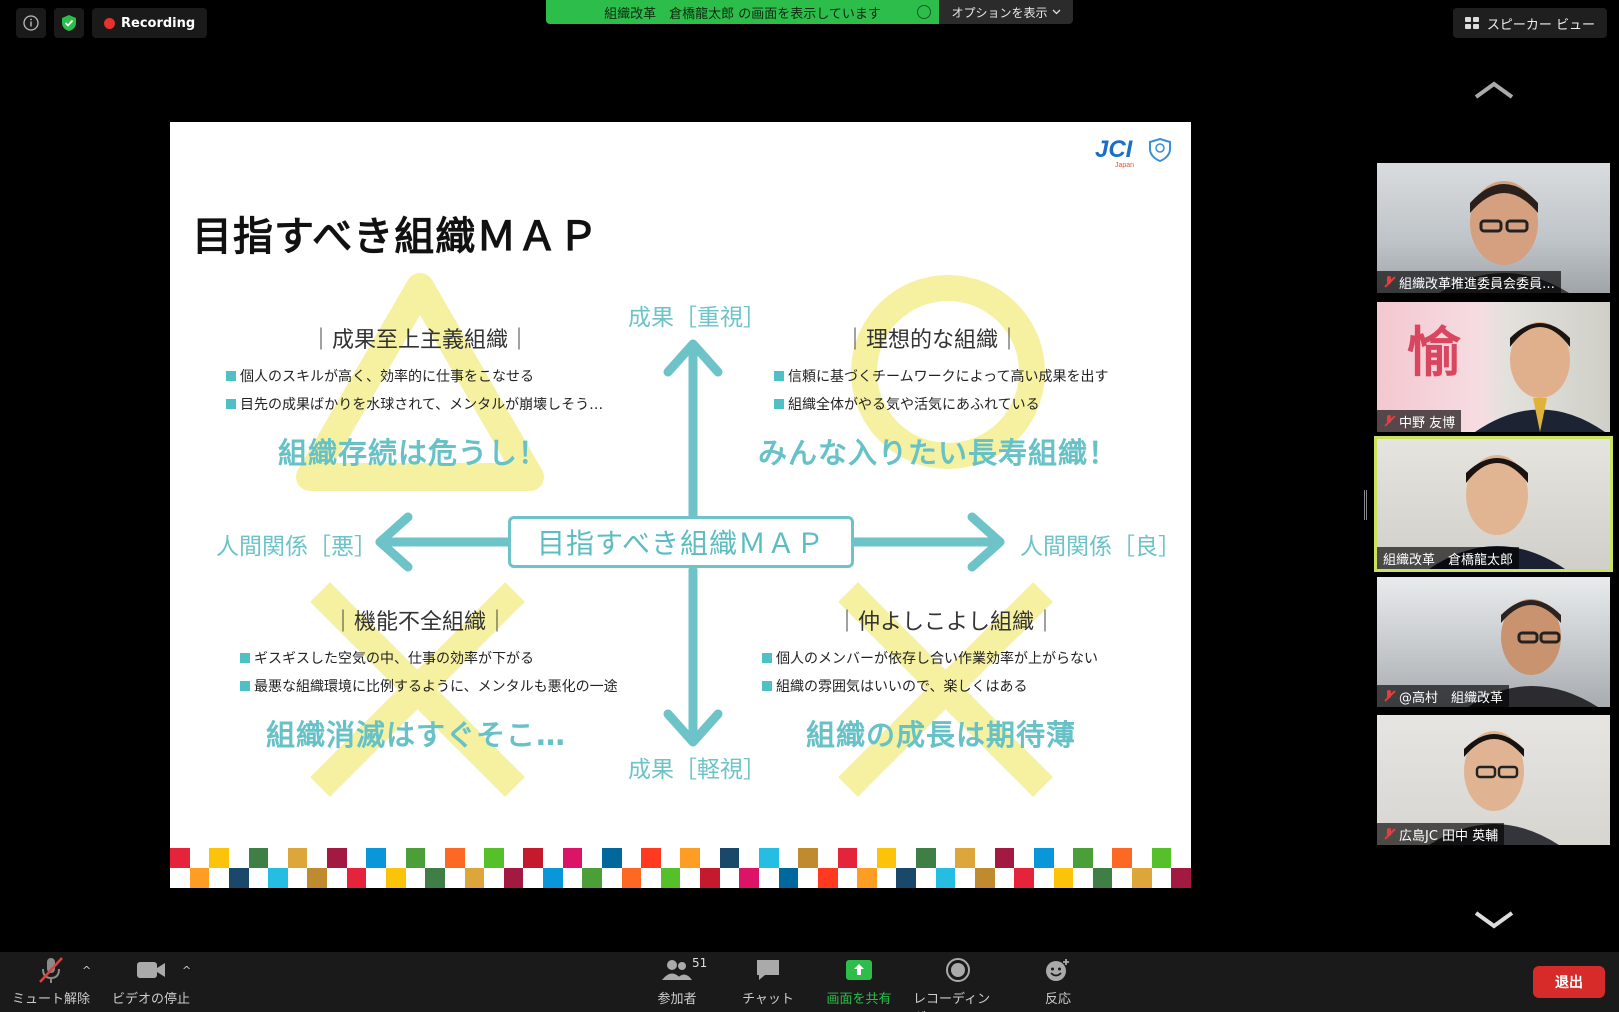  Describe the element at coordinates (859, 970) in the screenshot. I see `share-screen-icon` at that location.